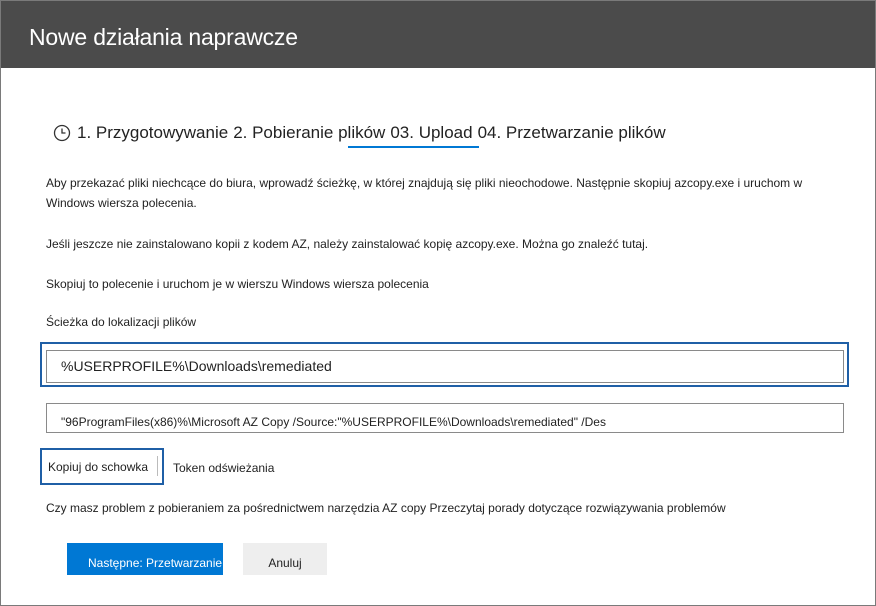 The width and height of the screenshot is (876, 606). I want to click on cancel-button: Anuluj, so click(285, 559).